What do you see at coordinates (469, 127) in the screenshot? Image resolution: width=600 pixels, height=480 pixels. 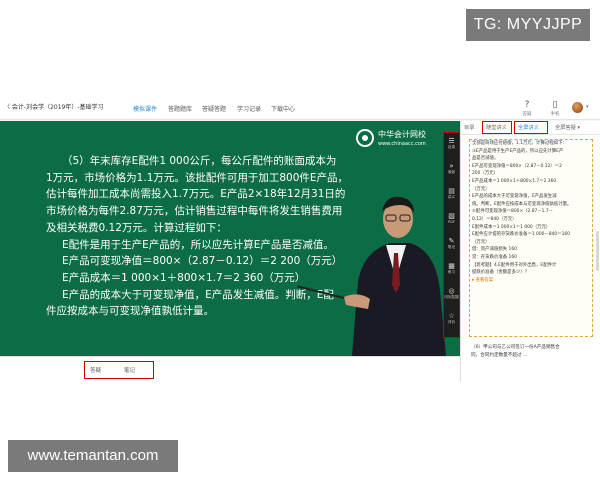 I see `tab-catalog: 目录` at bounding box center [469, 127].